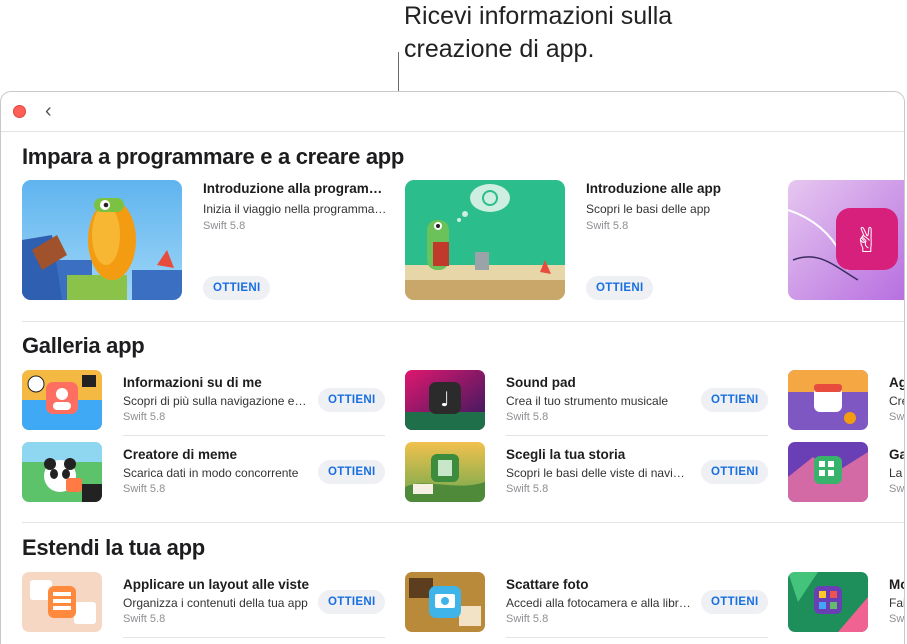  Describe the element at coordinates (897, 603) in the screenshot. I see `item-subtitle: Fai` at that location.